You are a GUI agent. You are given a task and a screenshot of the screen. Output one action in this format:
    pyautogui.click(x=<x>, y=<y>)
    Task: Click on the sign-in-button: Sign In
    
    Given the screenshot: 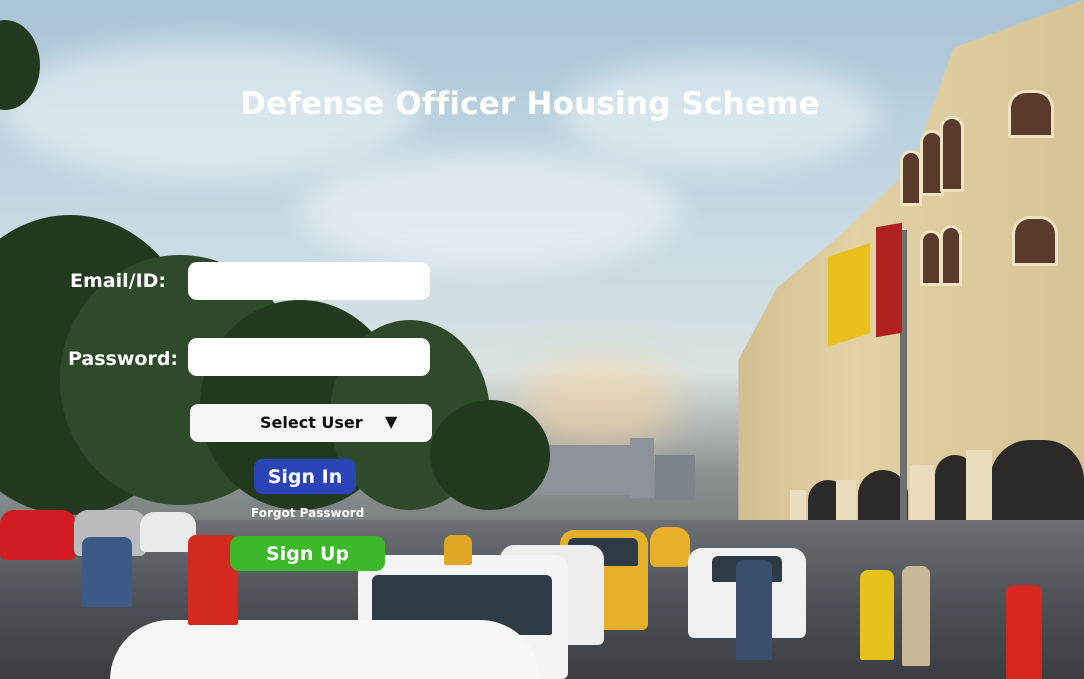 What is the action you would take?
    pyautogui.click(x=305, y=476)
    